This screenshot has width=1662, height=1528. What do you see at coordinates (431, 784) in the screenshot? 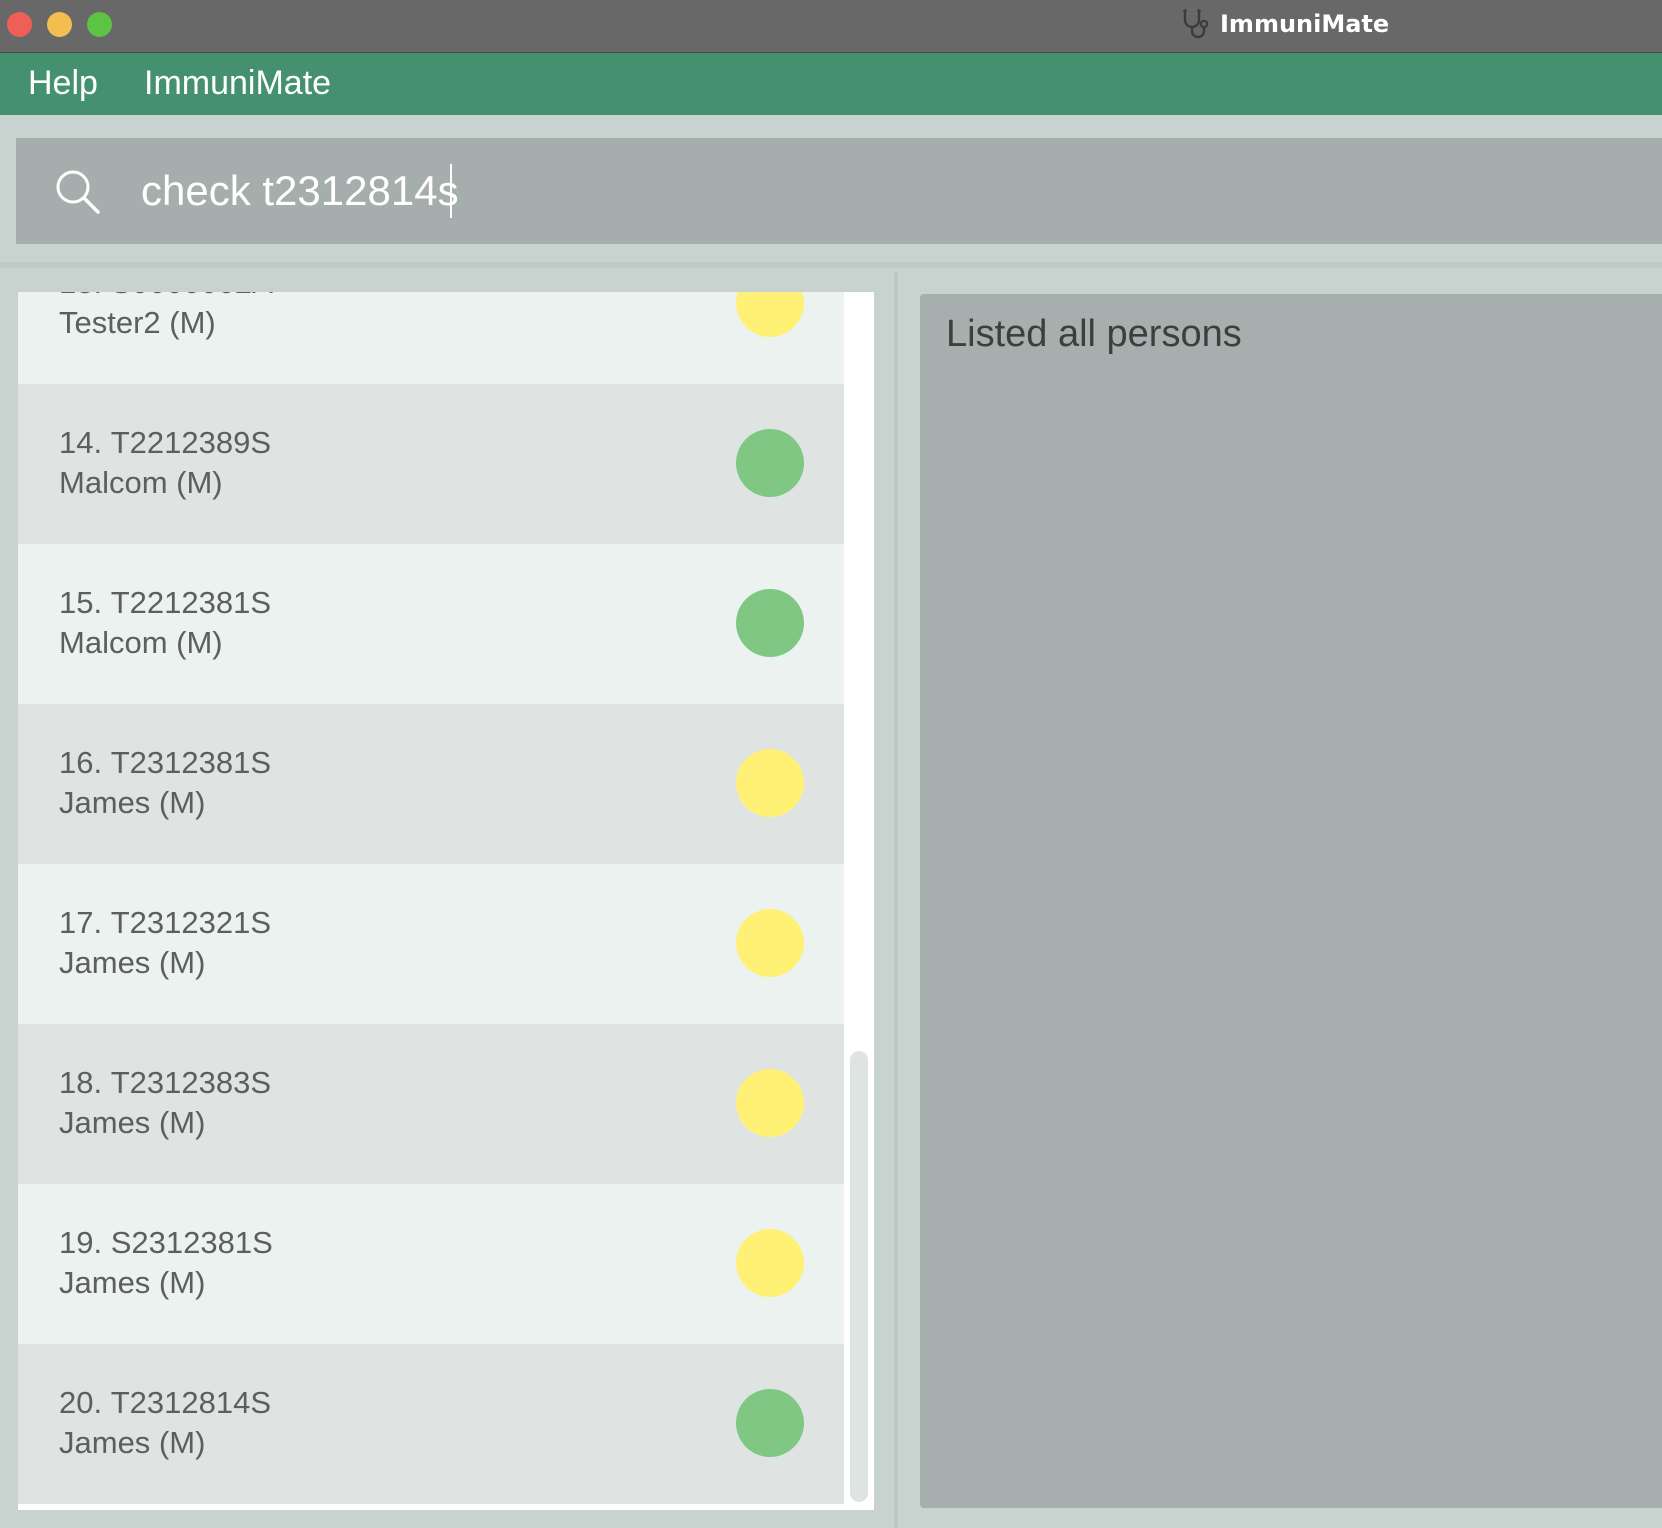
I see `list-item: 16. T2312381S James (M)` at bounding box center [431, 784].